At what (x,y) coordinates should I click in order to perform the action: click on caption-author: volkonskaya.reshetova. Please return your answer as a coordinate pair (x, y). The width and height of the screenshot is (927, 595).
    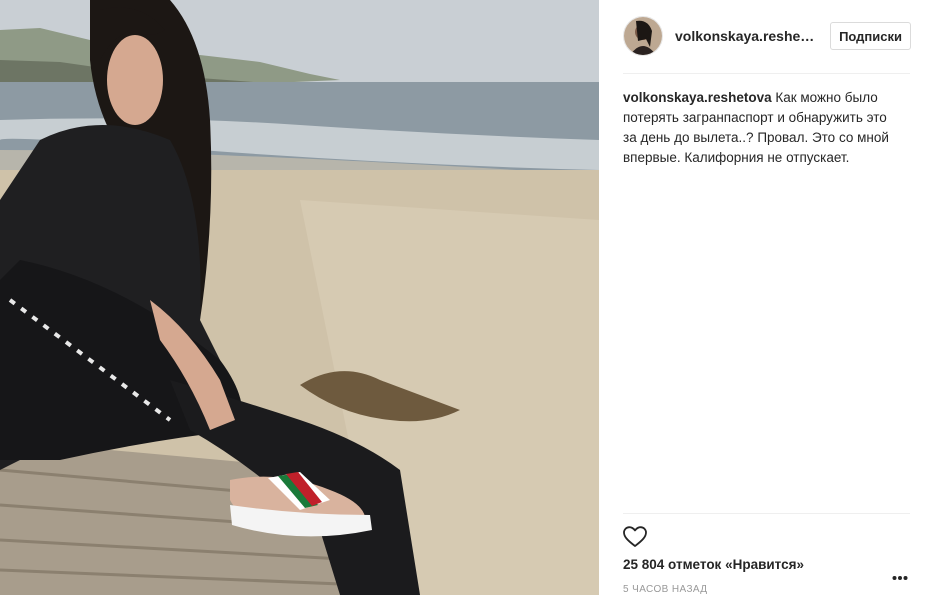
    Looking at the image, I should click on (697, 97).